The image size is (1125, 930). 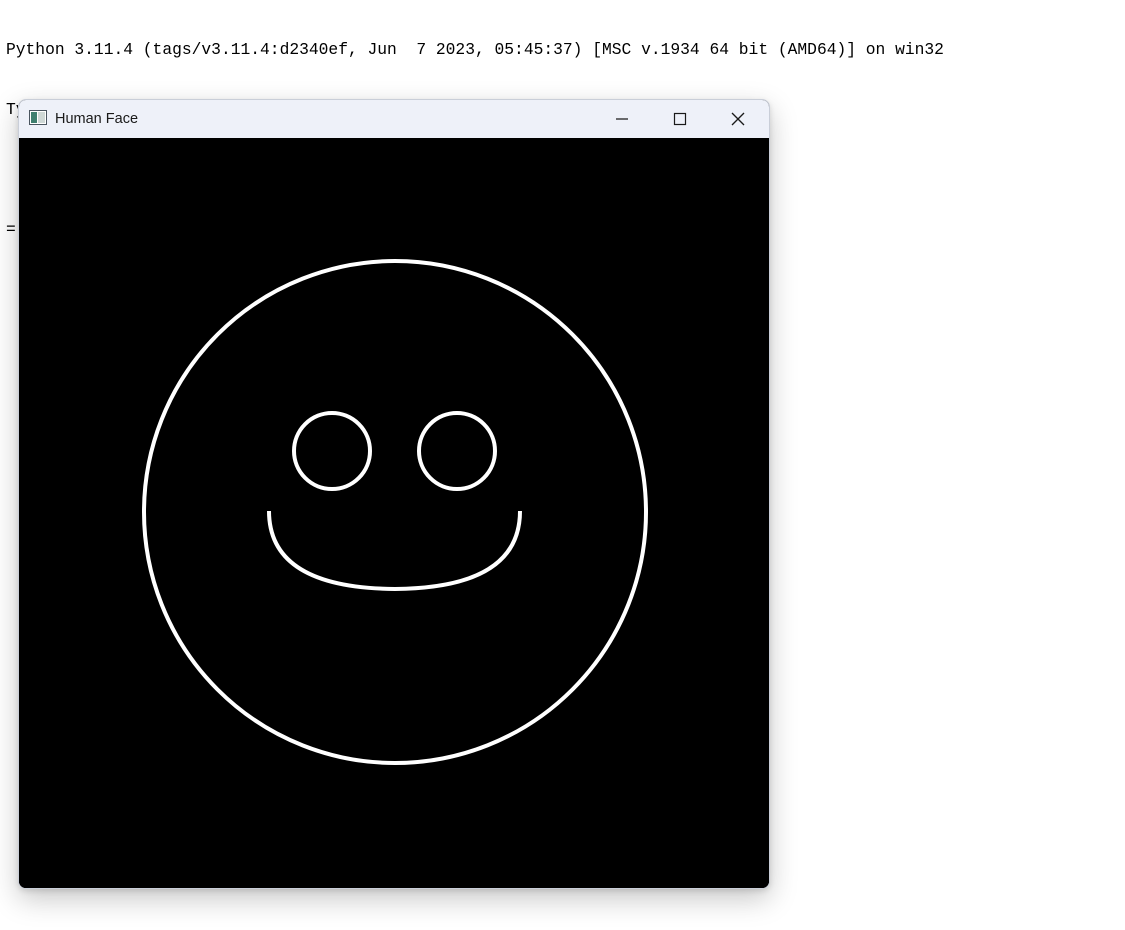 I want to click on close-icon, so click(x=738, y=119).